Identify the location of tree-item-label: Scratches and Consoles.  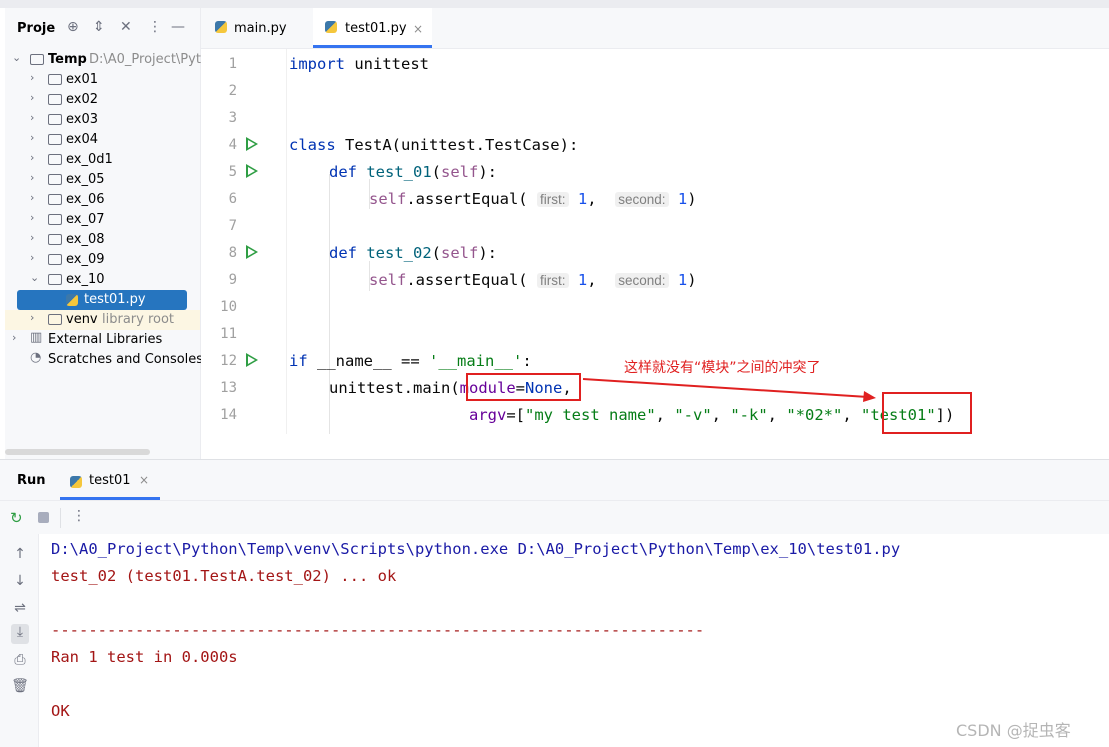
(126, 359).